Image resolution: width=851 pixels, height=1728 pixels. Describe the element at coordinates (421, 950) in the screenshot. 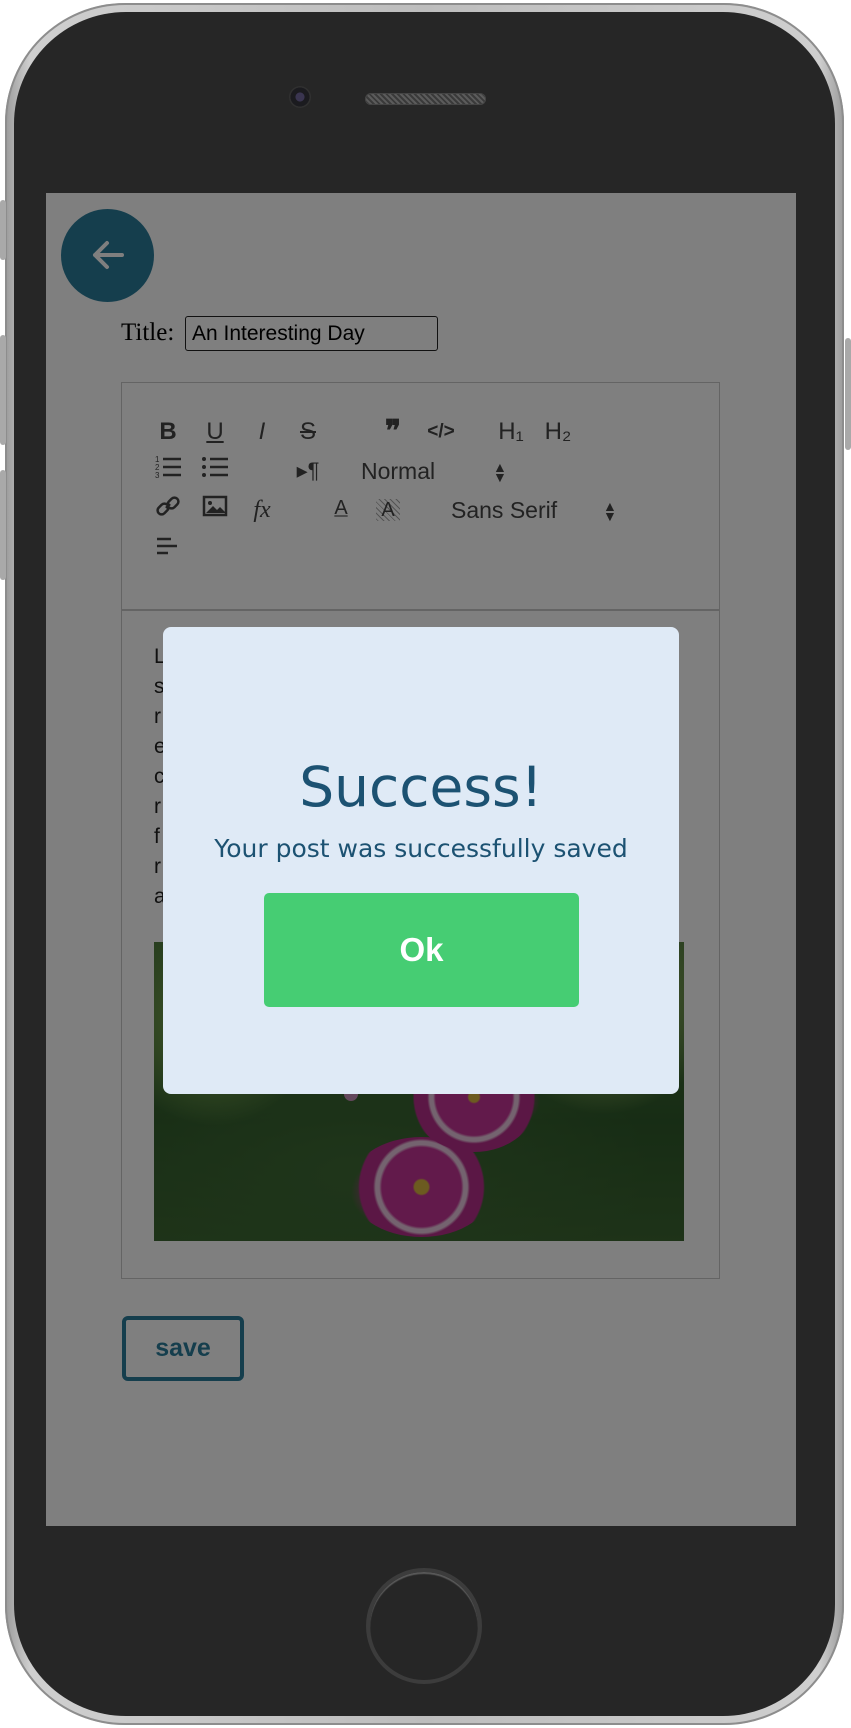

I see `ok-button: Ok` at that location.